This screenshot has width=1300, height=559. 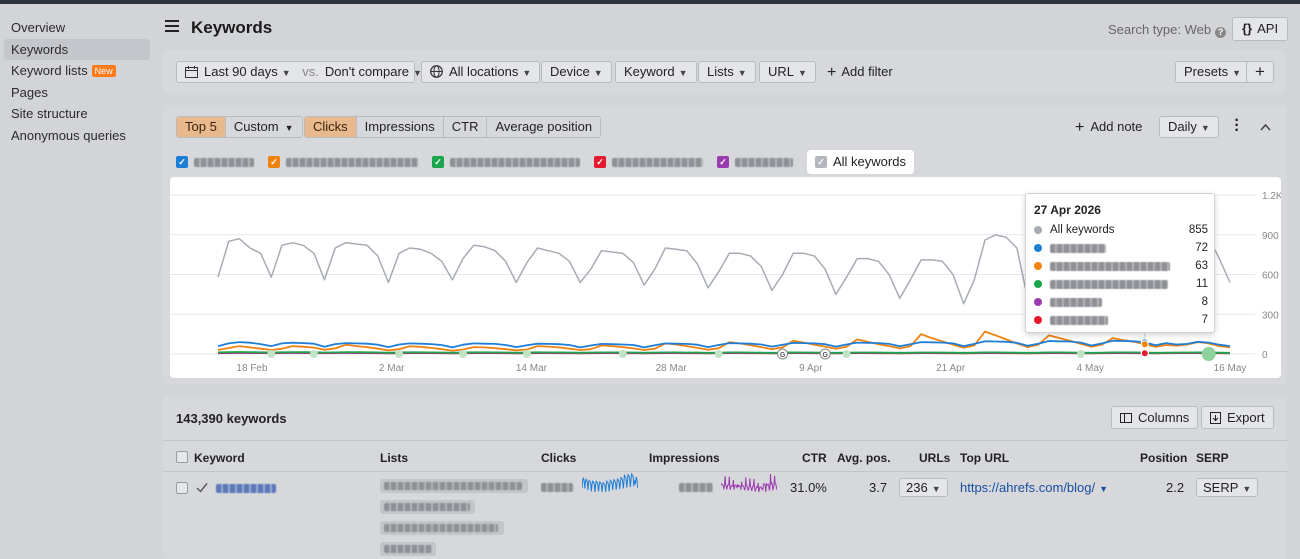 What do you see at coordinates (465, 127) in the screenshot?
I see `tab-ctr: CTR` at bounding box center [465, 127].